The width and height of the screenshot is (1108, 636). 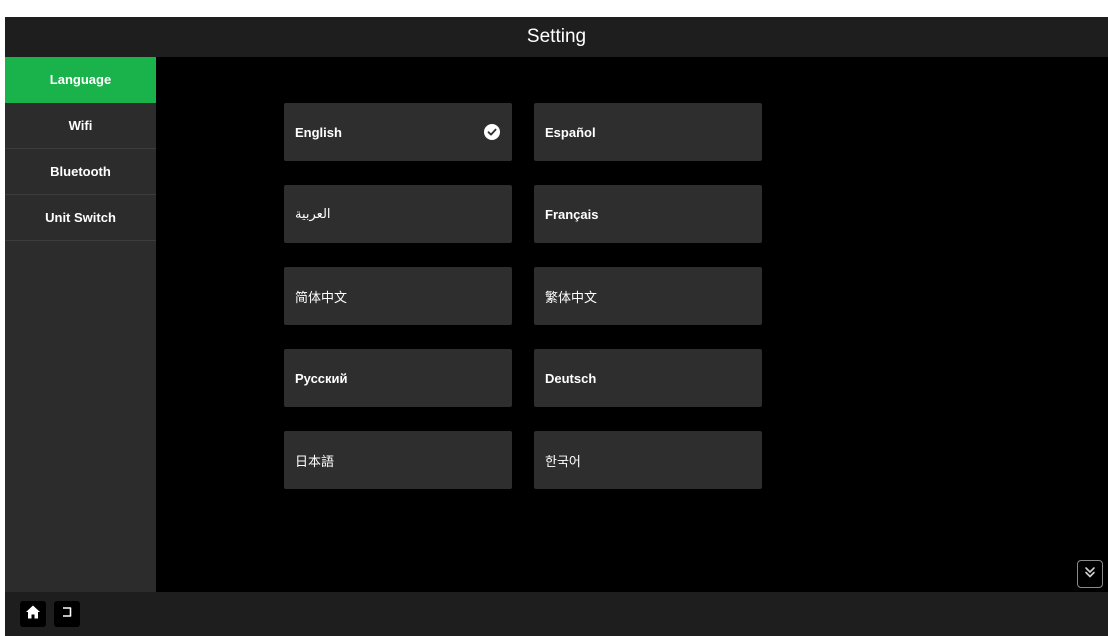 What do you see at coordinates (398, 460) in the screenshot?
I see `language-option-japanese: 日本語` at bounding box center [398, 460].